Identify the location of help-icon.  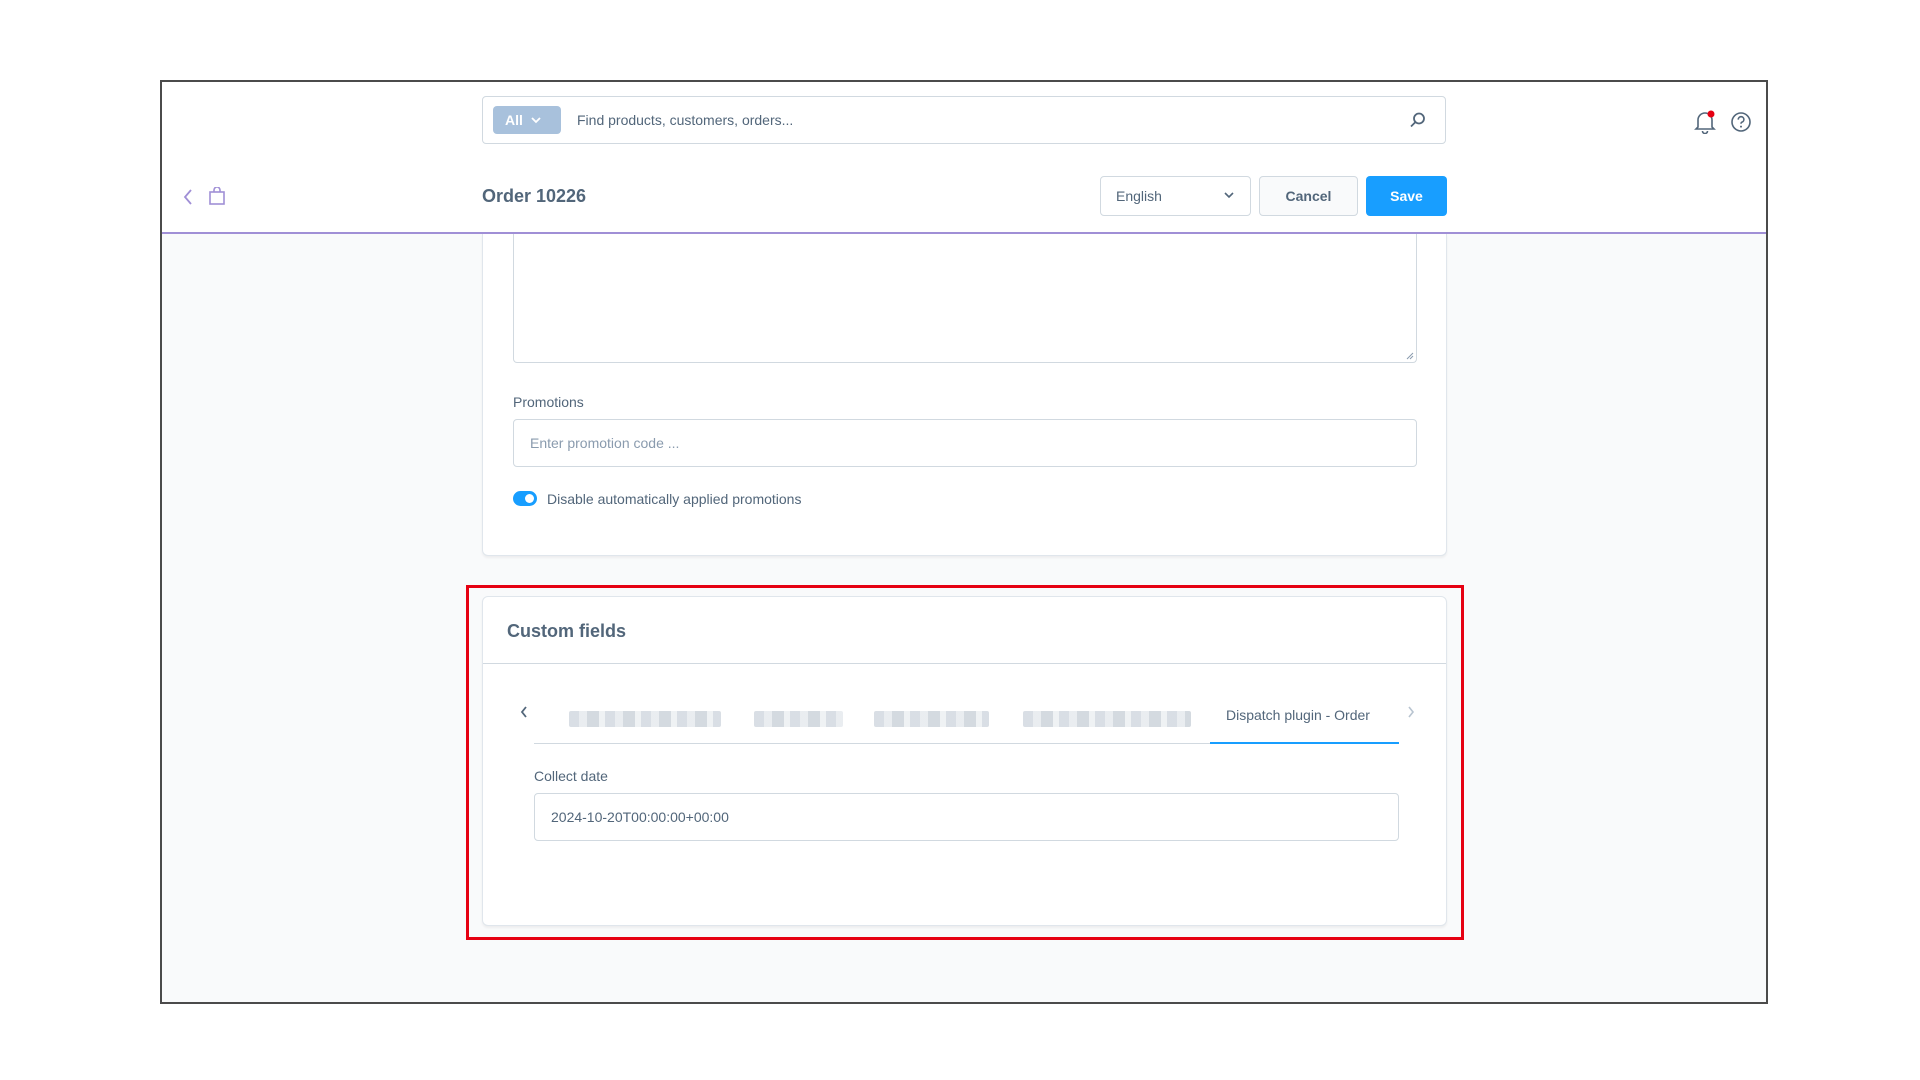
(1741, 122).